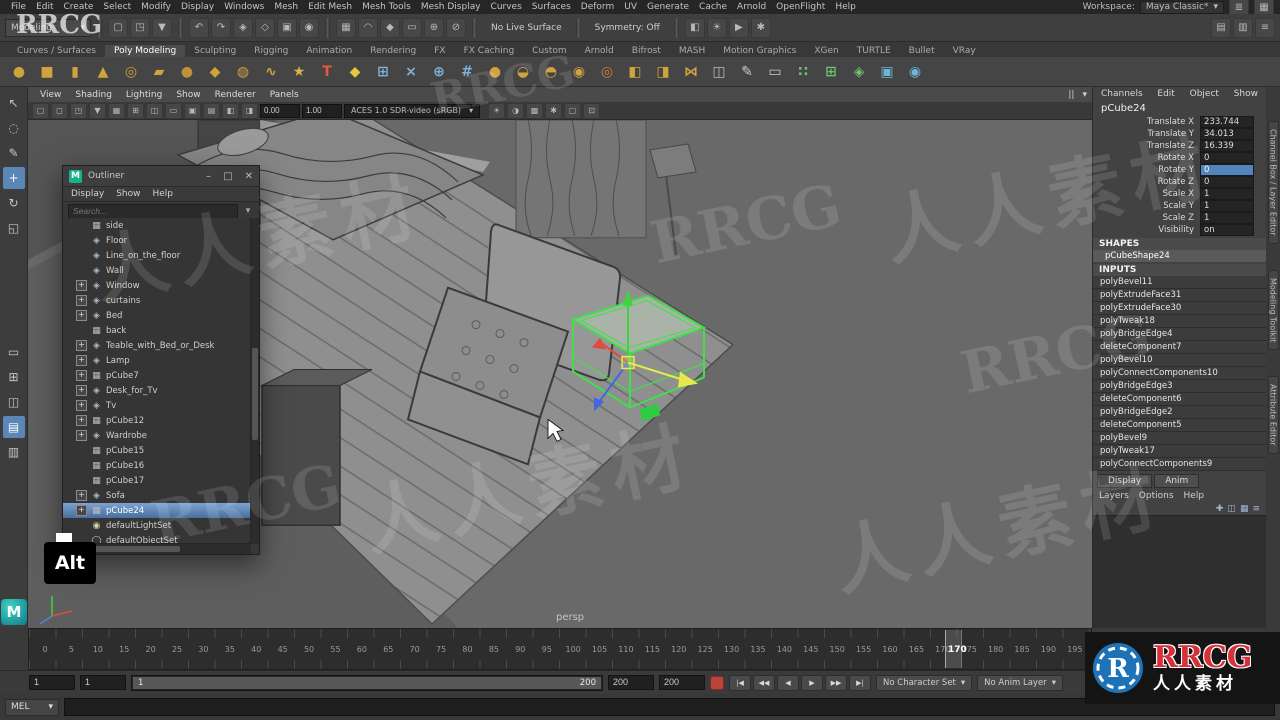  I want to click on scale-tool-icon: ◱, so click(14, 228).